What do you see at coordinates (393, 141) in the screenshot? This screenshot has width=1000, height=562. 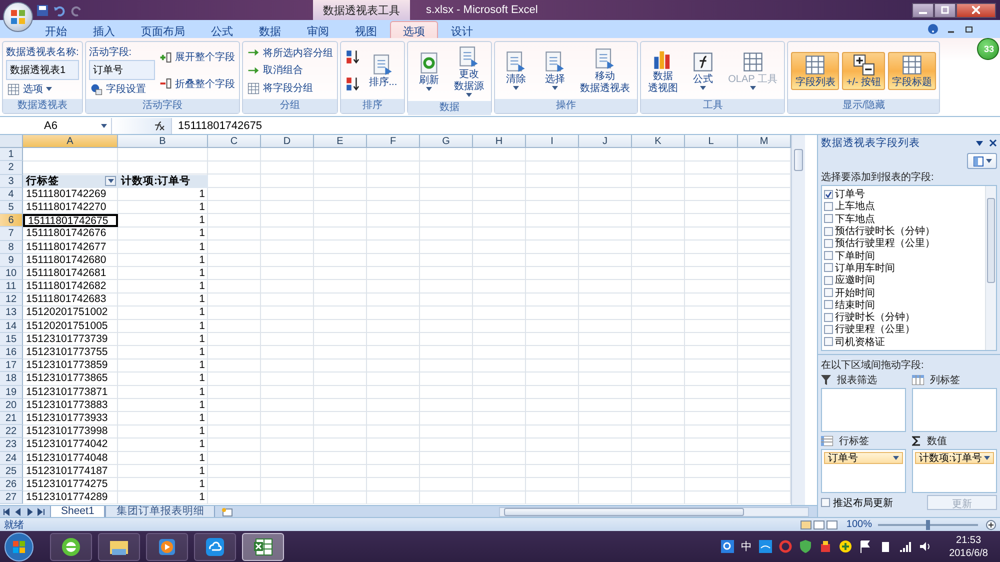 I see `column-header: F` at bounding box center [393, 141].